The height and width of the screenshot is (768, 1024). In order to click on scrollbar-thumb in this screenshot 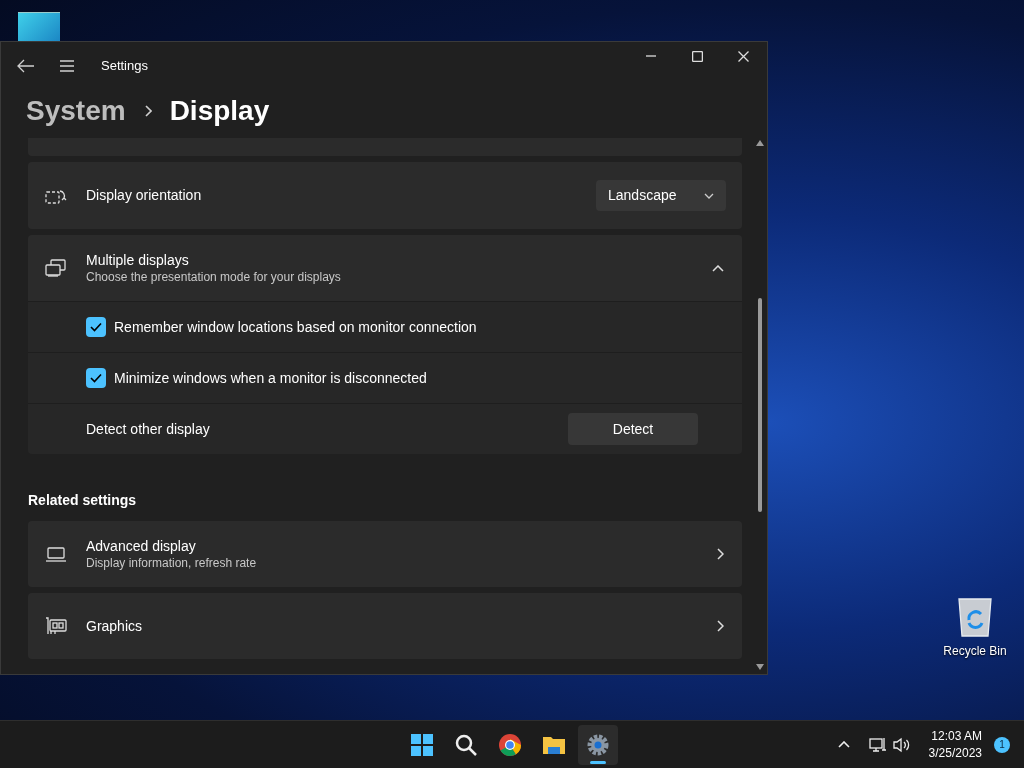, I will do `click(760, 405)`.